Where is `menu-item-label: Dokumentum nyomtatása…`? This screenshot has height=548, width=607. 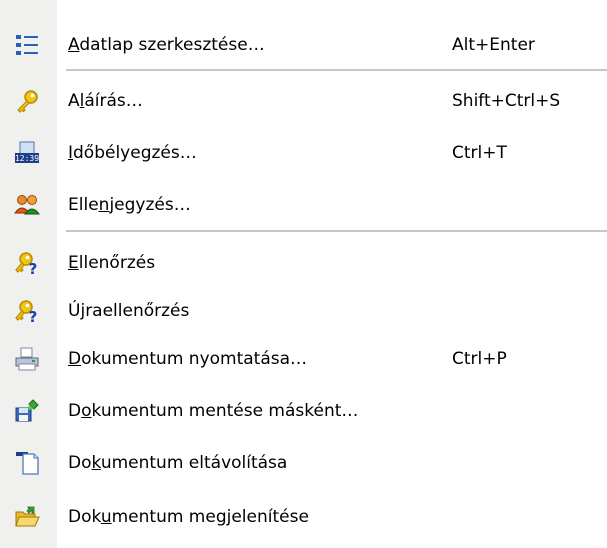
menu-item-label: Dokumentum nyomtatása… is located at coordinates (188, 359).